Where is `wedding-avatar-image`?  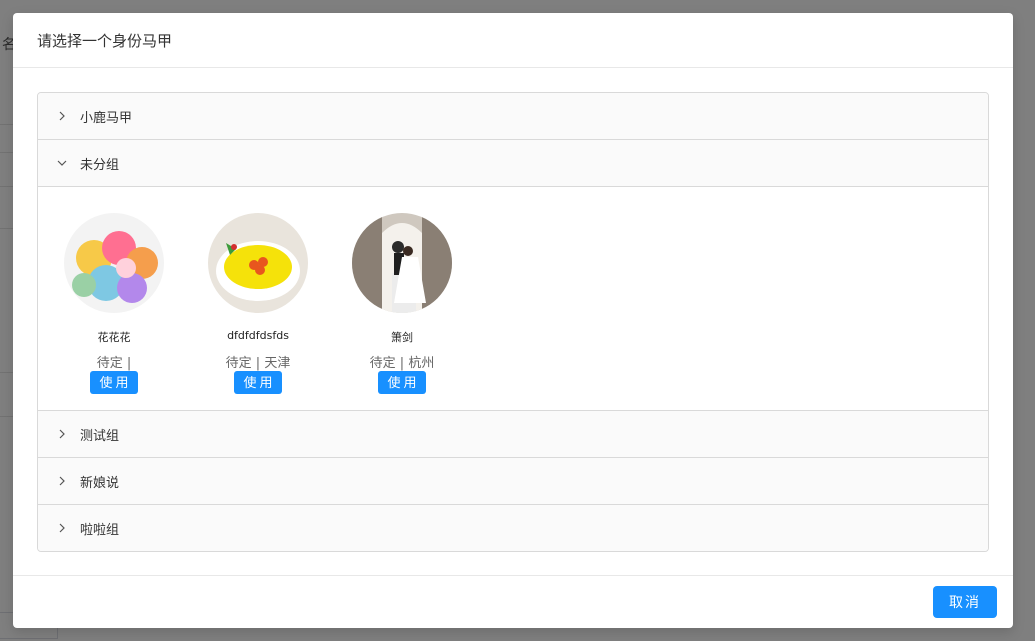
wedding-avatar-image is located at coordinates (402, 263).